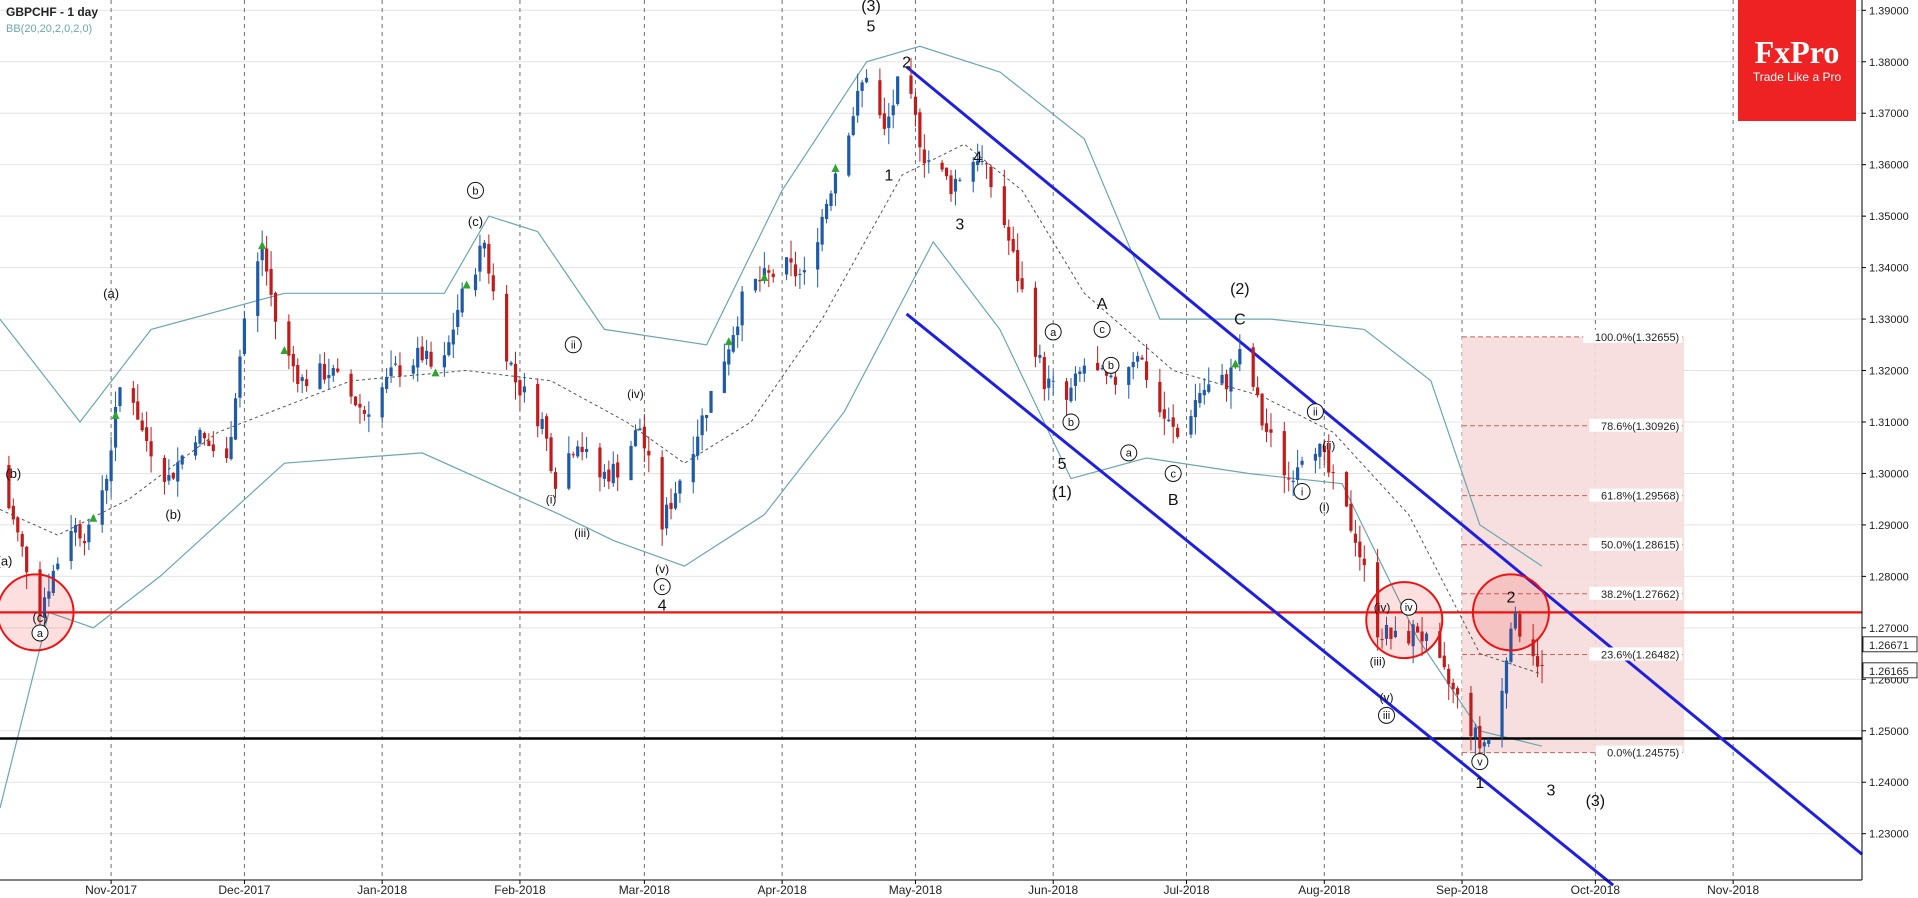 The width and height of the screenshot is (1918, 898). Describe the element at coordinates (1173, 500) in the screenshot. I see `wave-label: B` at that location.